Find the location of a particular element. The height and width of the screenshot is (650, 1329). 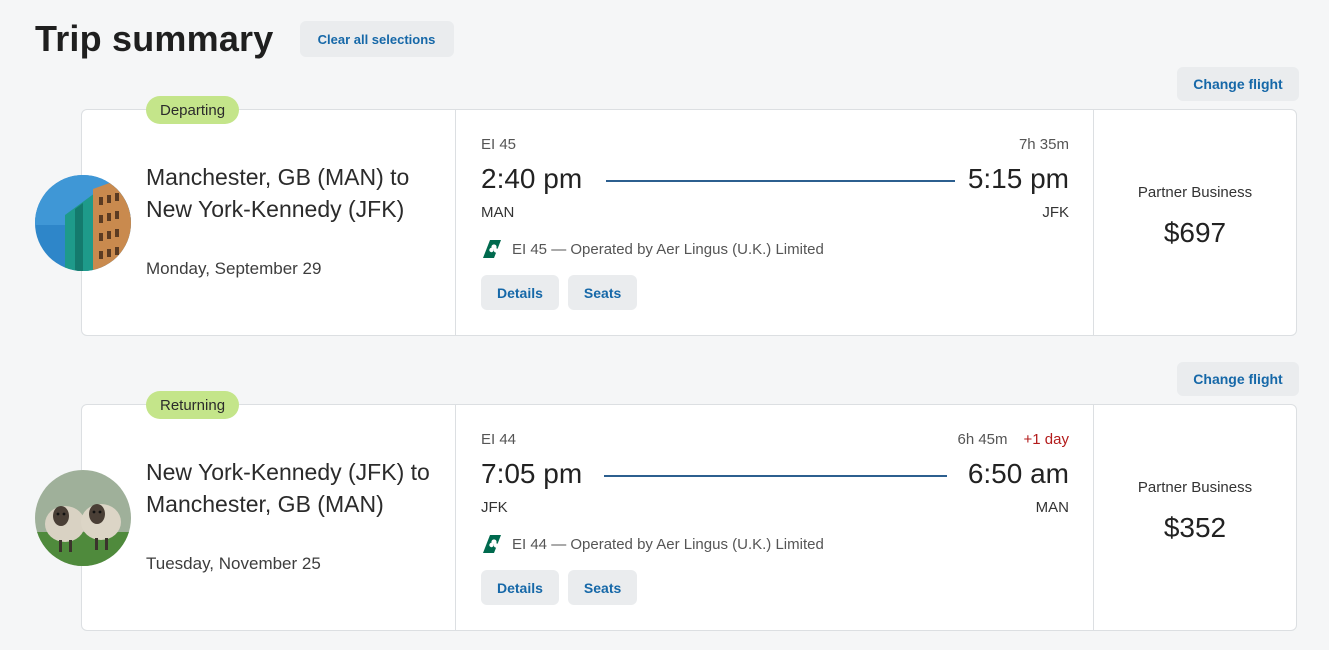

departing-badge: Departing is located at coordinates (193, 110).